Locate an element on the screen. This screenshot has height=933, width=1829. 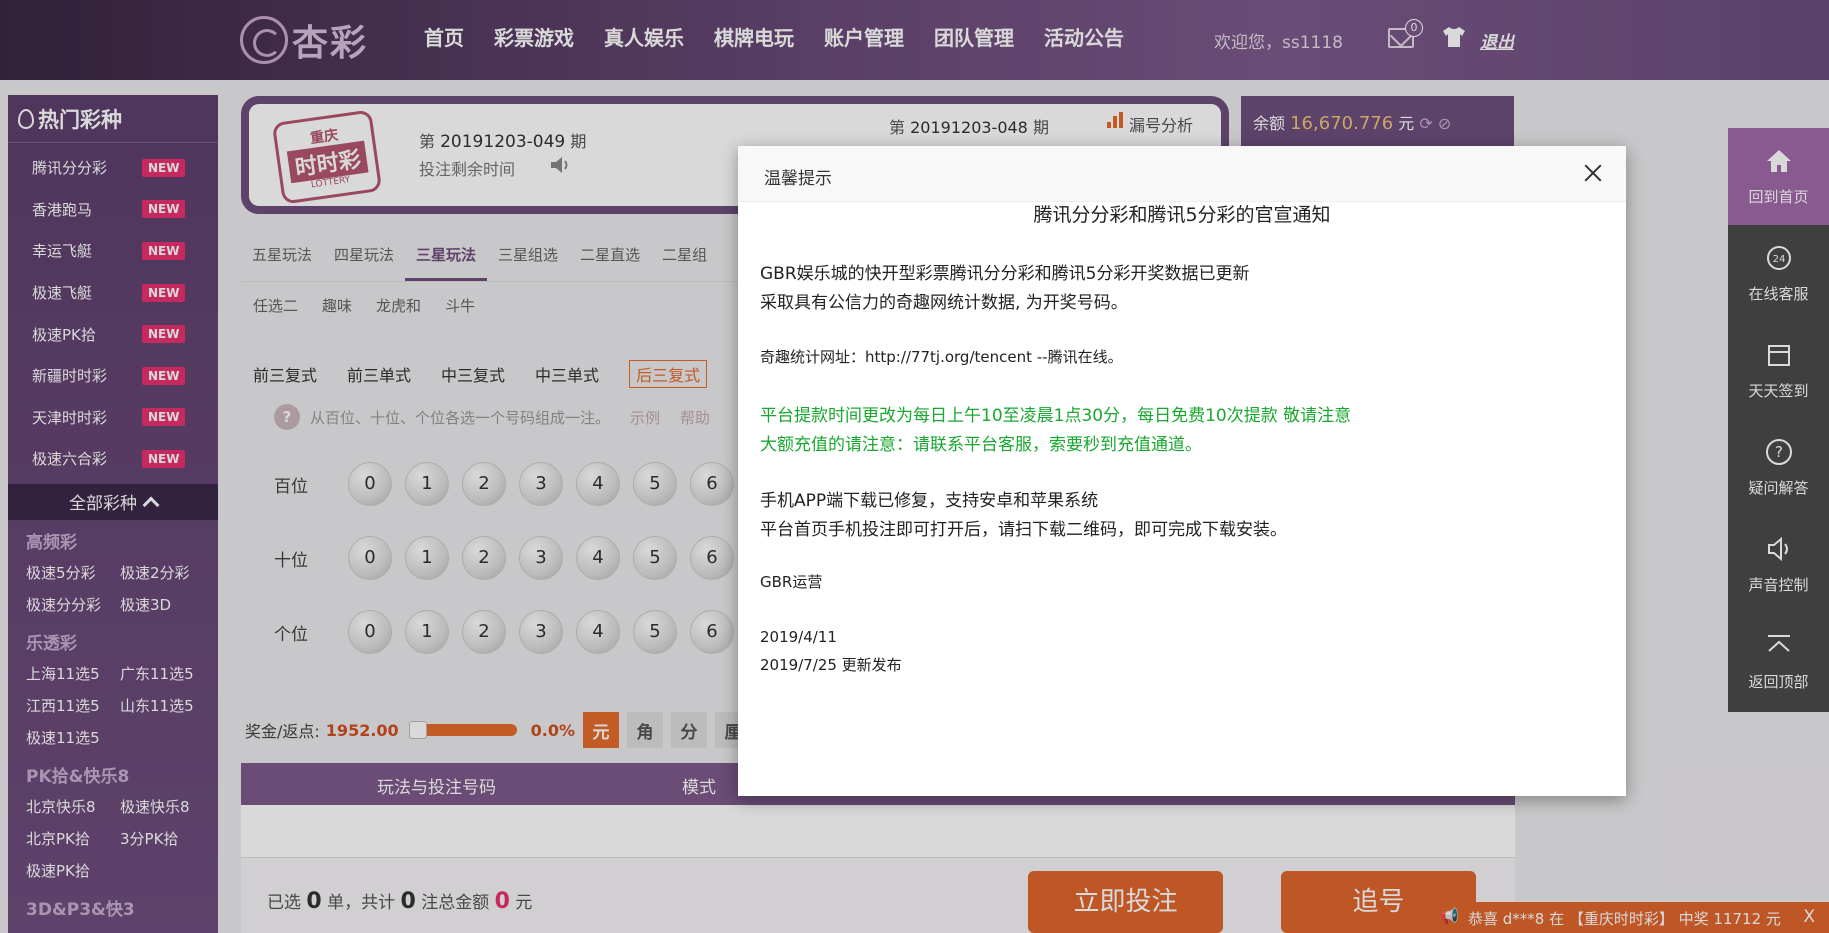
nav-account: 账户管理 is located at coordinates (864, 36).